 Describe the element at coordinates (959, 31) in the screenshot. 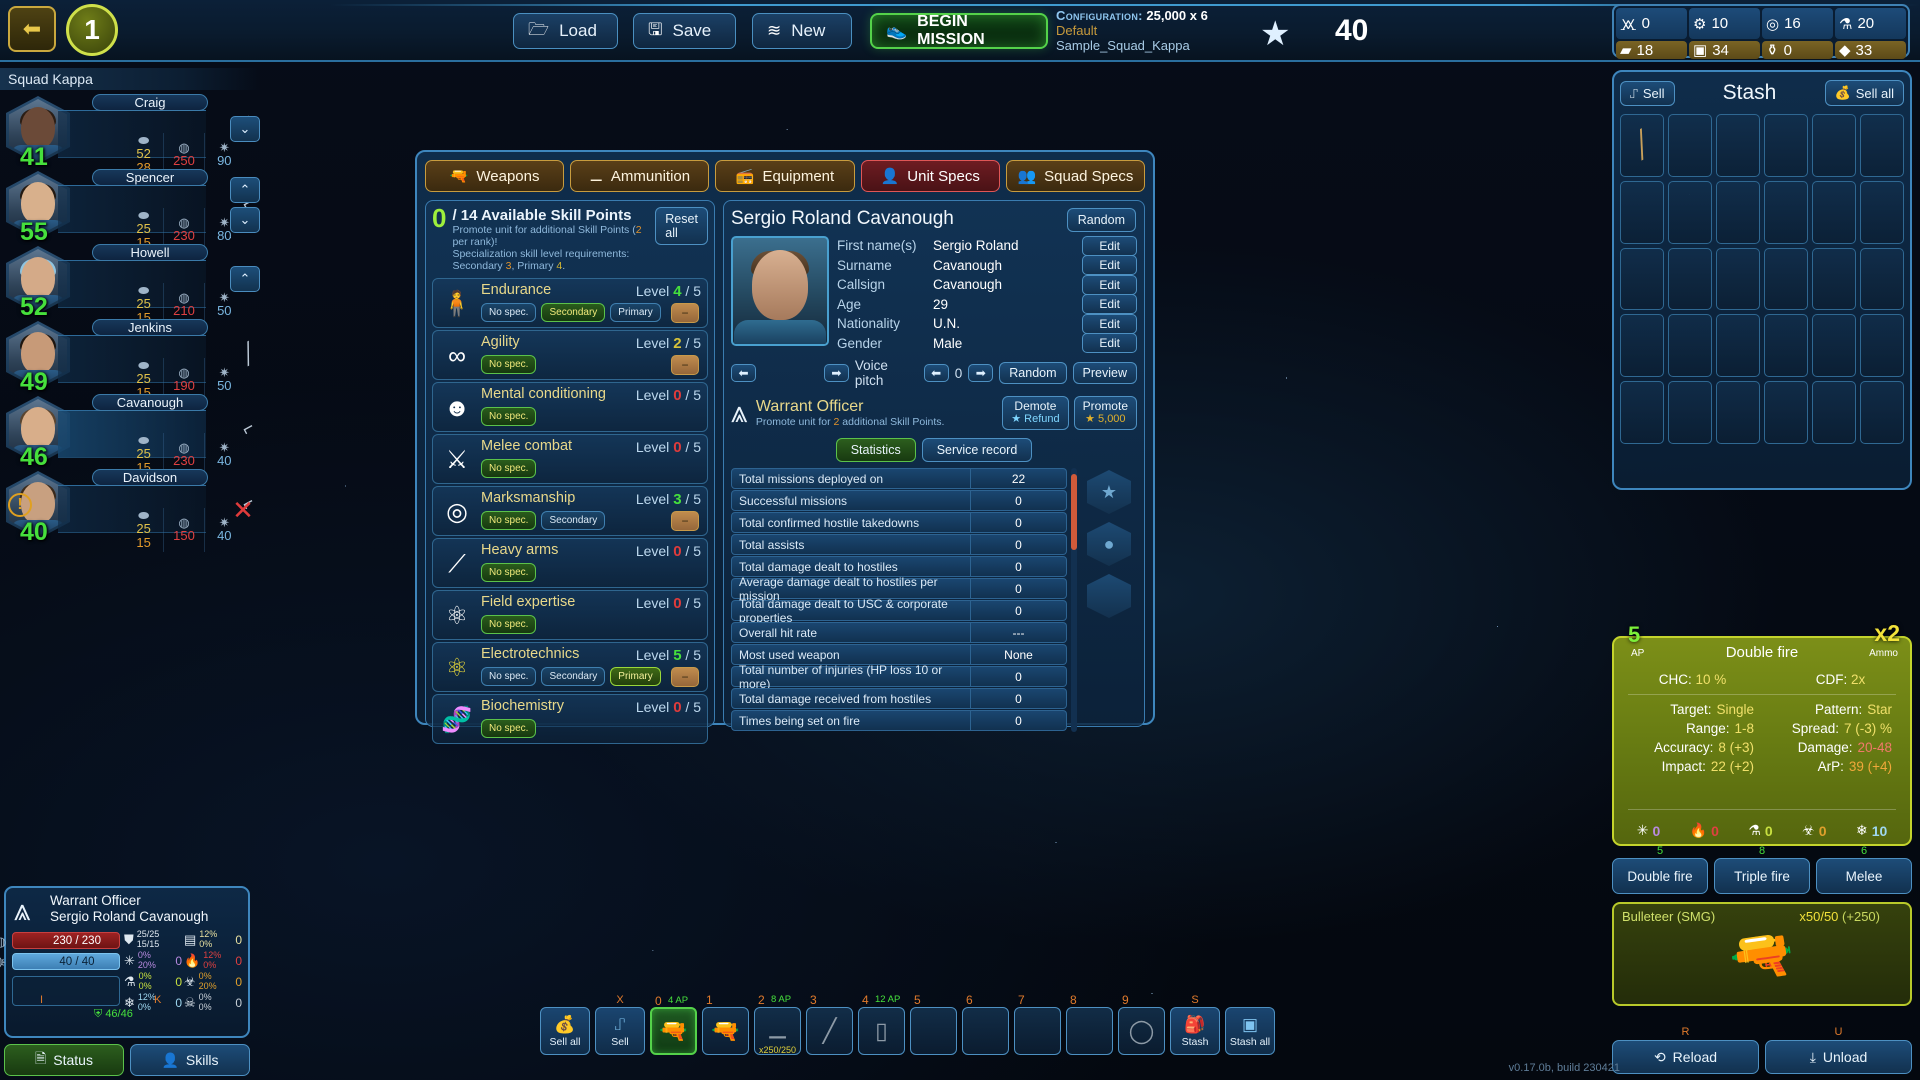

I see `begin-mission-button: 👟 BEGIN MISSION` at that location.